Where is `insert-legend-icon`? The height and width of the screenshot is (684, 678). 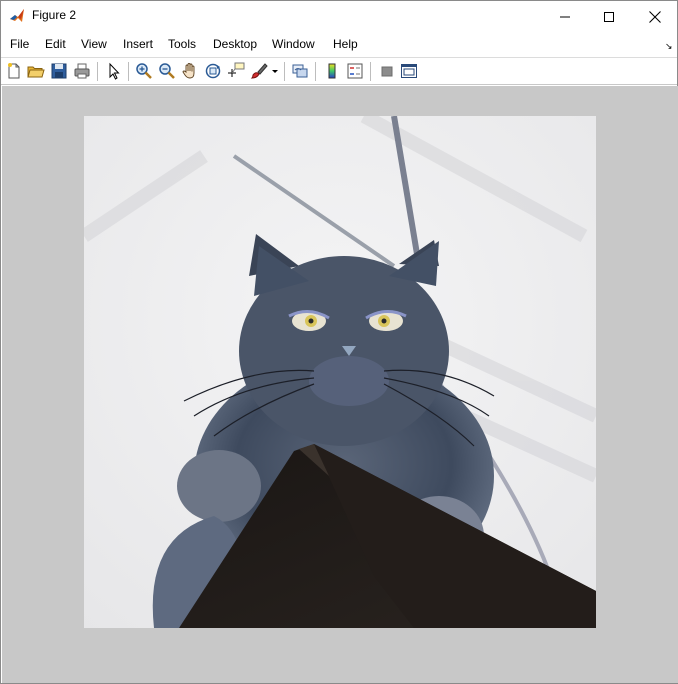
insert-legend-icon is located at coordinates (355, 71).